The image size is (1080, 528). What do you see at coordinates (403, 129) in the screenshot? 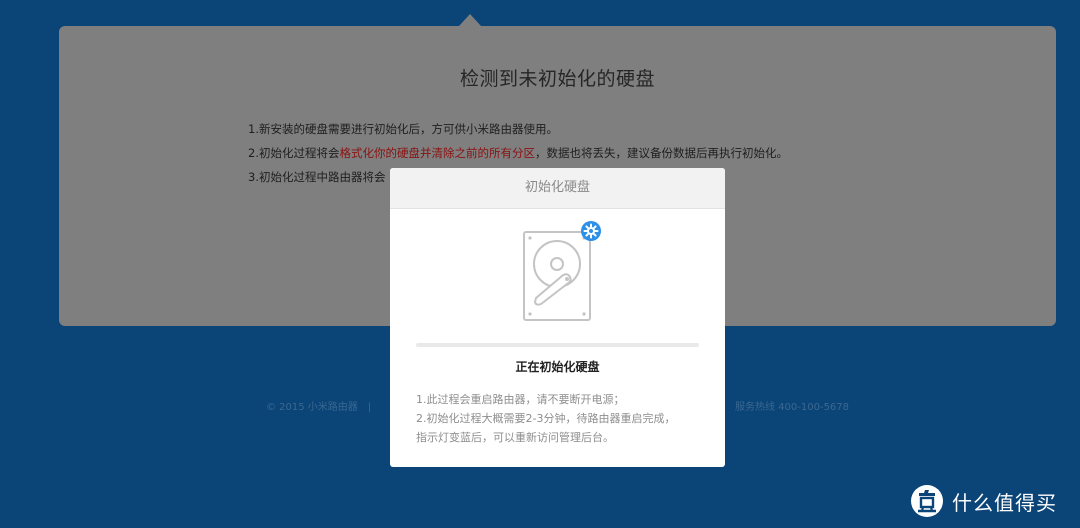
I see `note-1: 1.新安装的硬盘需要进行初始化后，方可供小米路由器使用。` at bounding box center [403, 129].